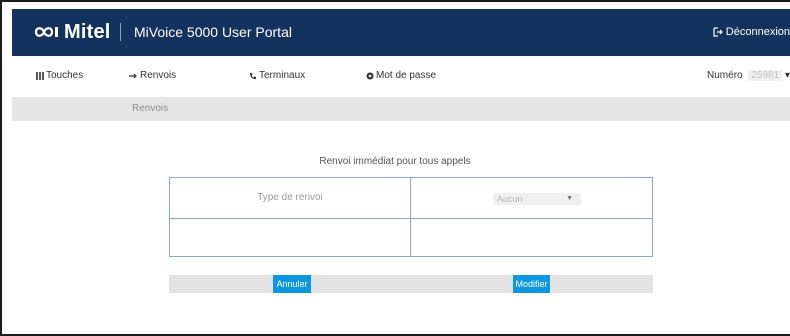  I want to click on app-title: MiVoice 5000 User Portal, so click(213, 32).